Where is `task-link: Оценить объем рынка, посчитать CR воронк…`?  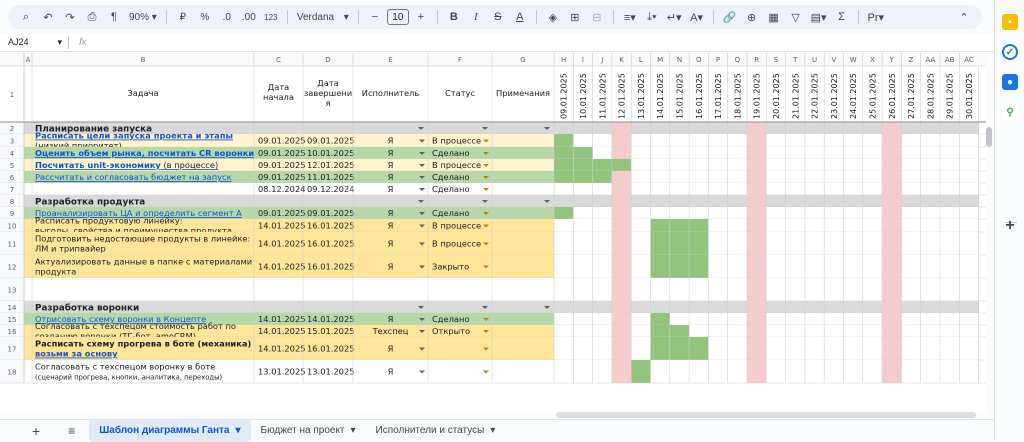
task-link: Оценить объем рынка, посчитать CR воронк… is located at coordinates (144, 153).